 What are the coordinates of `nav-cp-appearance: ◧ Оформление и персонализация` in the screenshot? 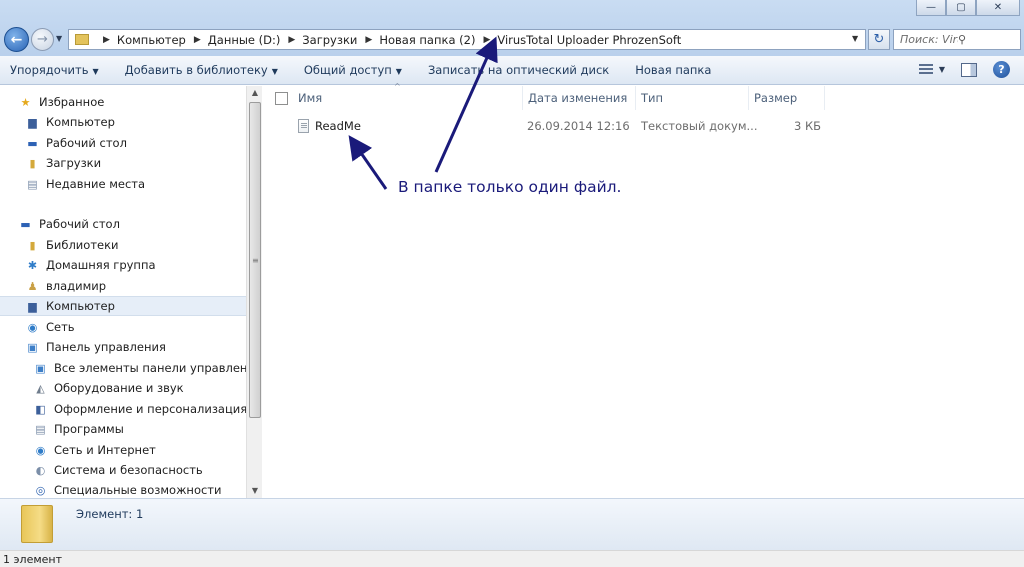 It's located at (139, 409).